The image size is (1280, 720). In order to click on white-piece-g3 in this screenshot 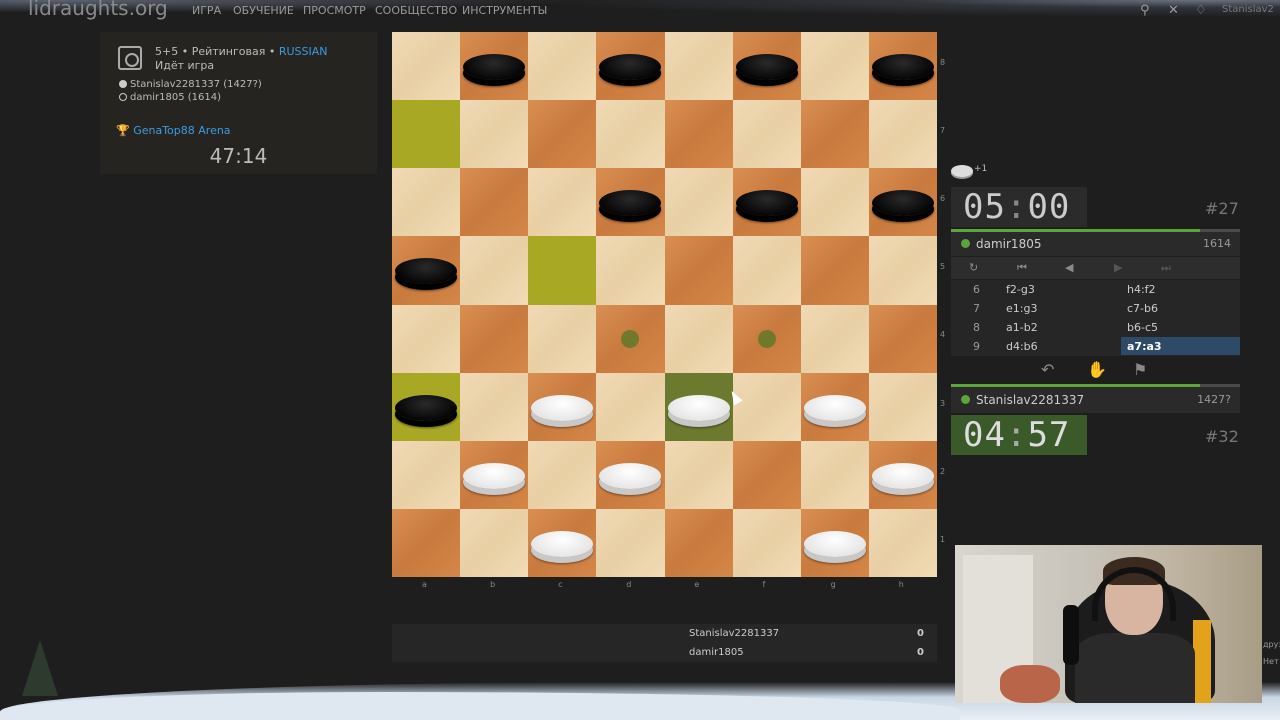, I will do `click(834, 407)`.